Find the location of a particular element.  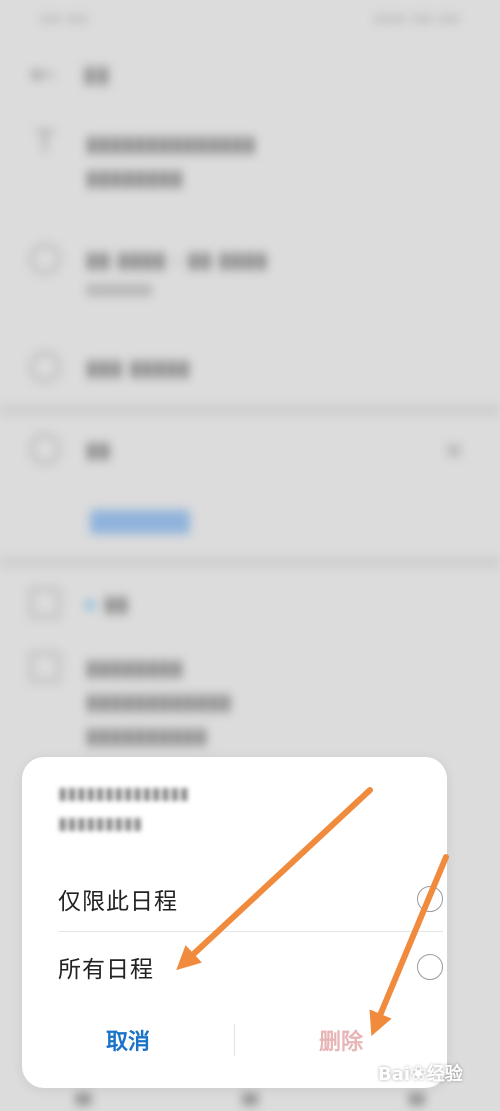

title-text-blur: ▮▮▮▮▮▮▮▮▮▮▮▮▮▮ ▮▮▮▮▮▮▮▮ is located at coordinates (171, 161).